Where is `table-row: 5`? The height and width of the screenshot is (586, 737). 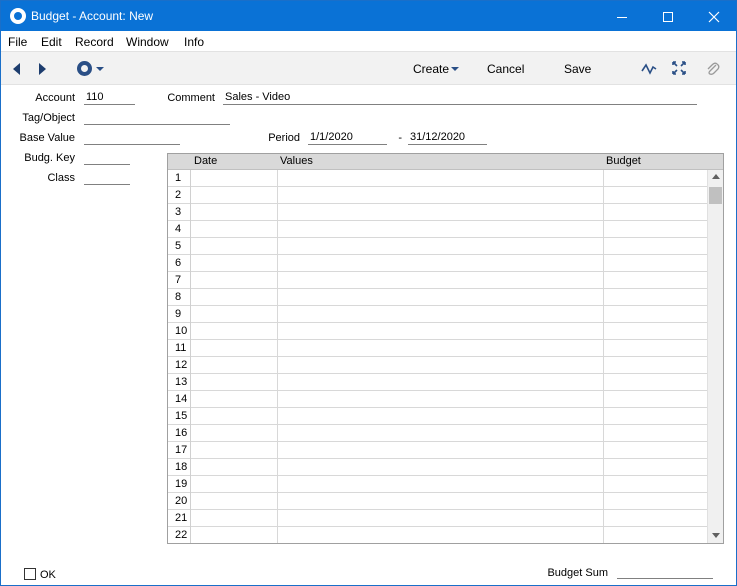
table-row: 5 is located at coordinates (437, 246).